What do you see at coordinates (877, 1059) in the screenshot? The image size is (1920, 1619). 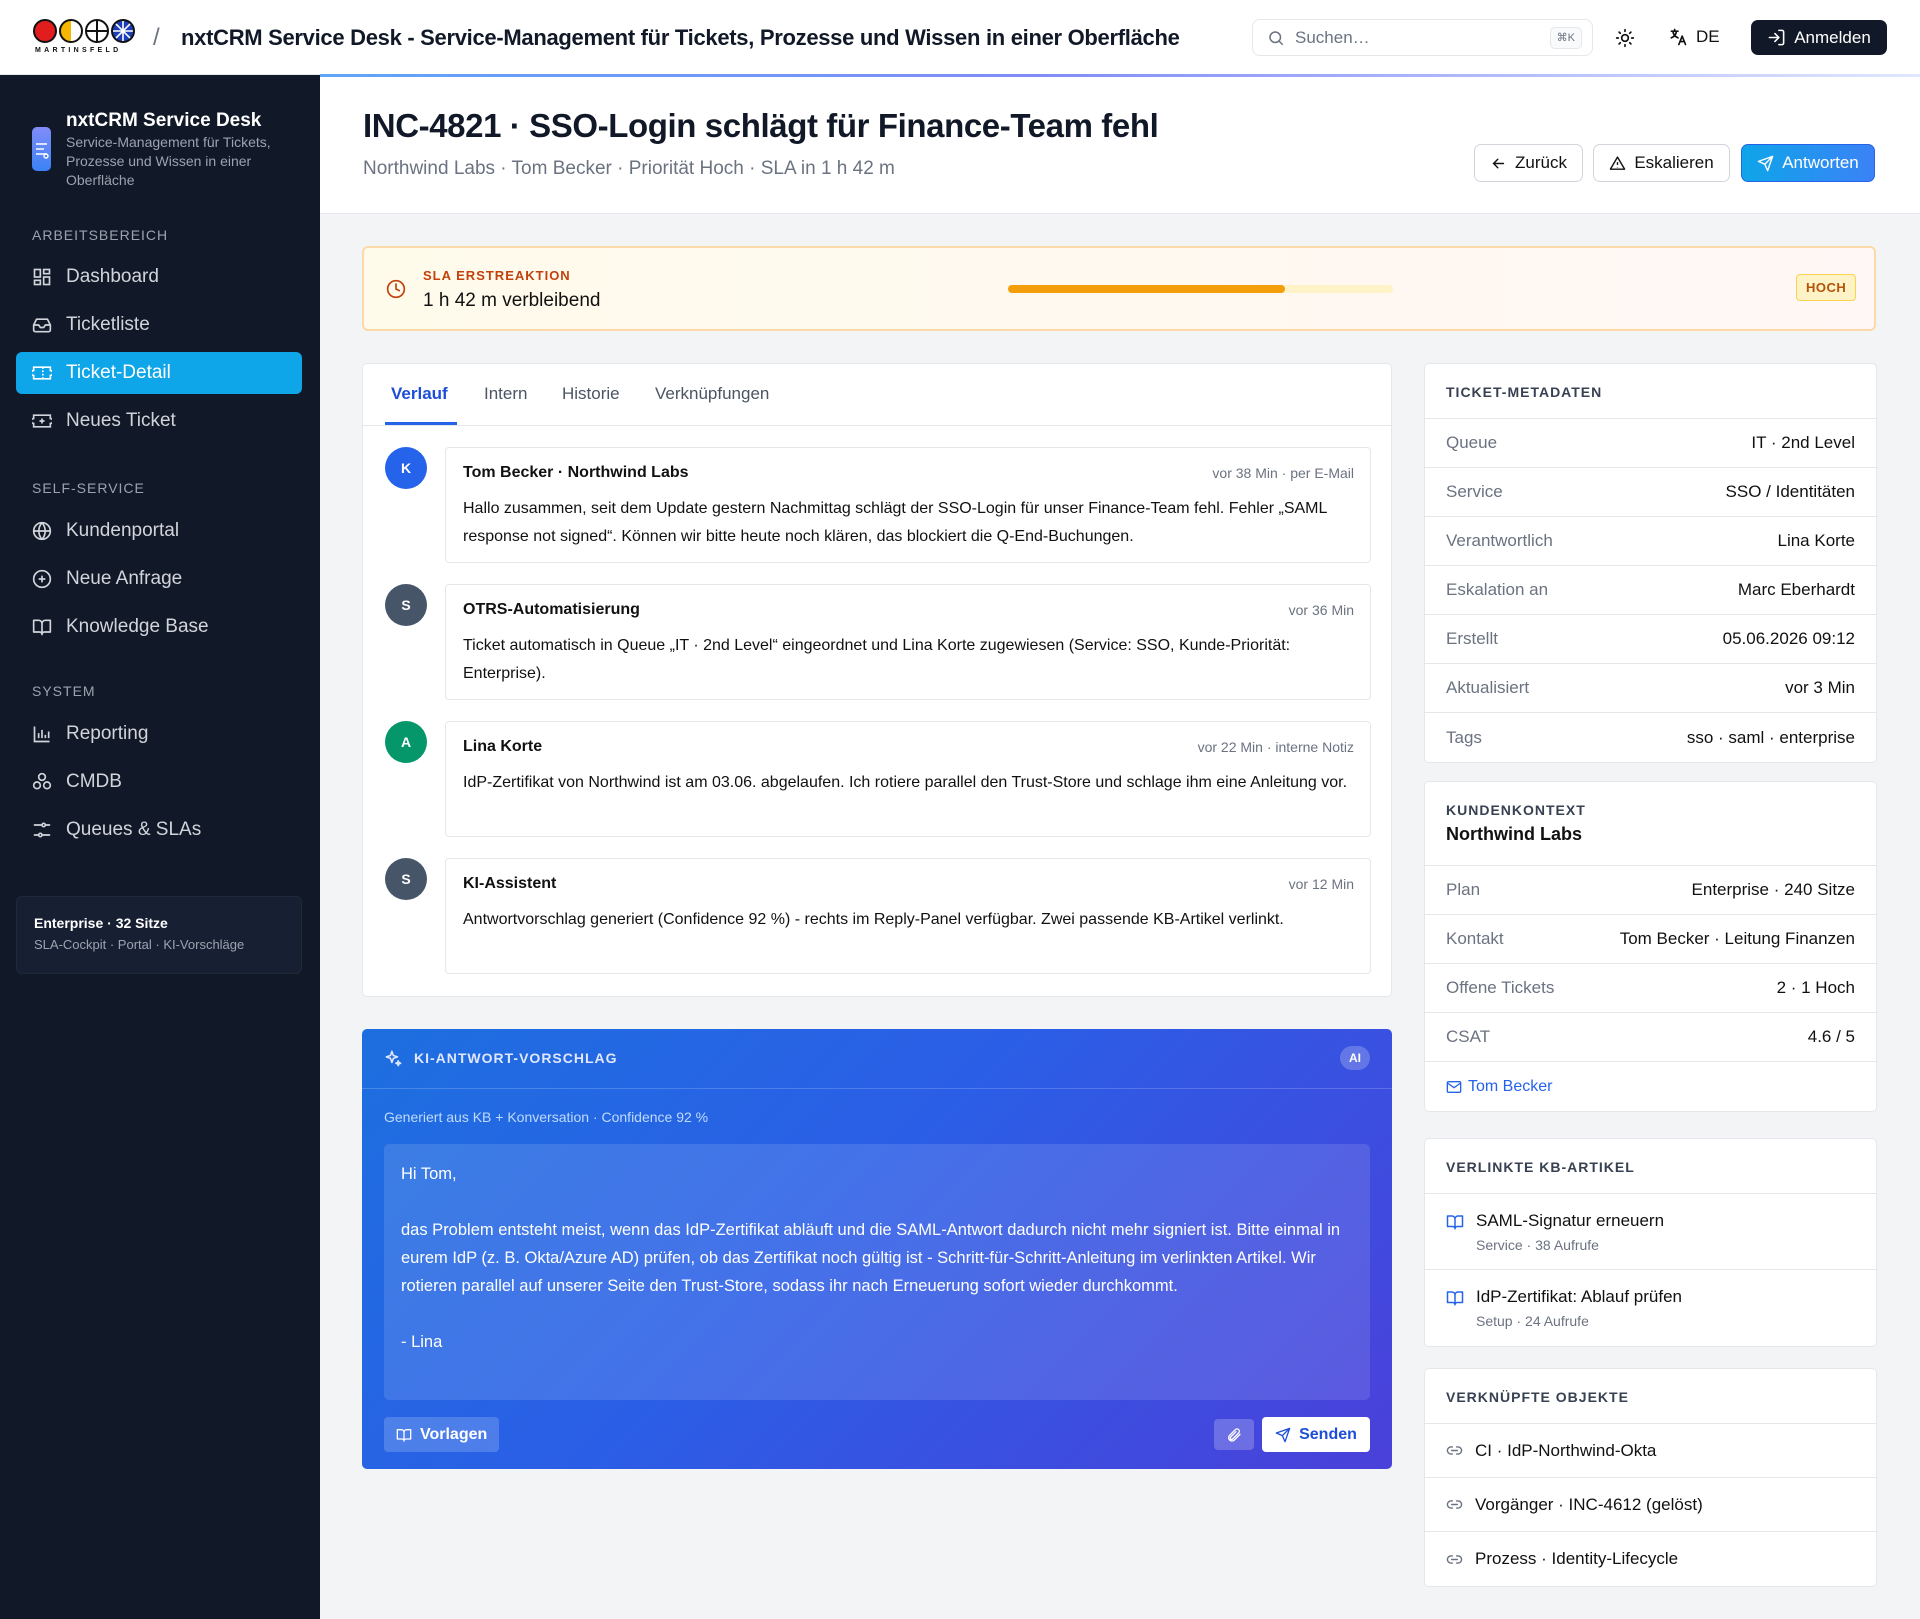 I see `ai-panel-header: KI-ANTWORT-VORSCHLAG AI` at bounding box center [877, 1059].